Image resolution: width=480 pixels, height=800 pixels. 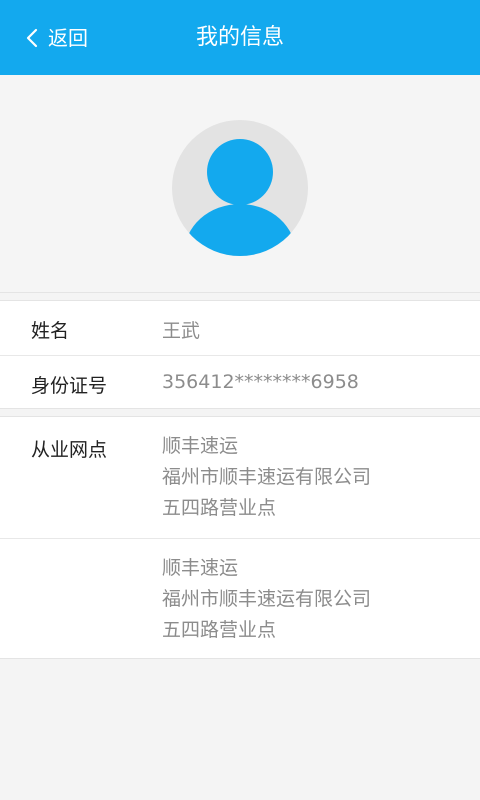 What do you see at coordinates (69, 450) in the screenshot?
I see `branches-label: 从业网点` at bounding box center [69, 450].